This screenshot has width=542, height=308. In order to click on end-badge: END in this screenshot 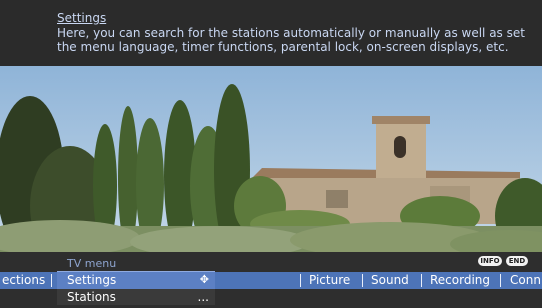, I will do `click(517, 261)`.